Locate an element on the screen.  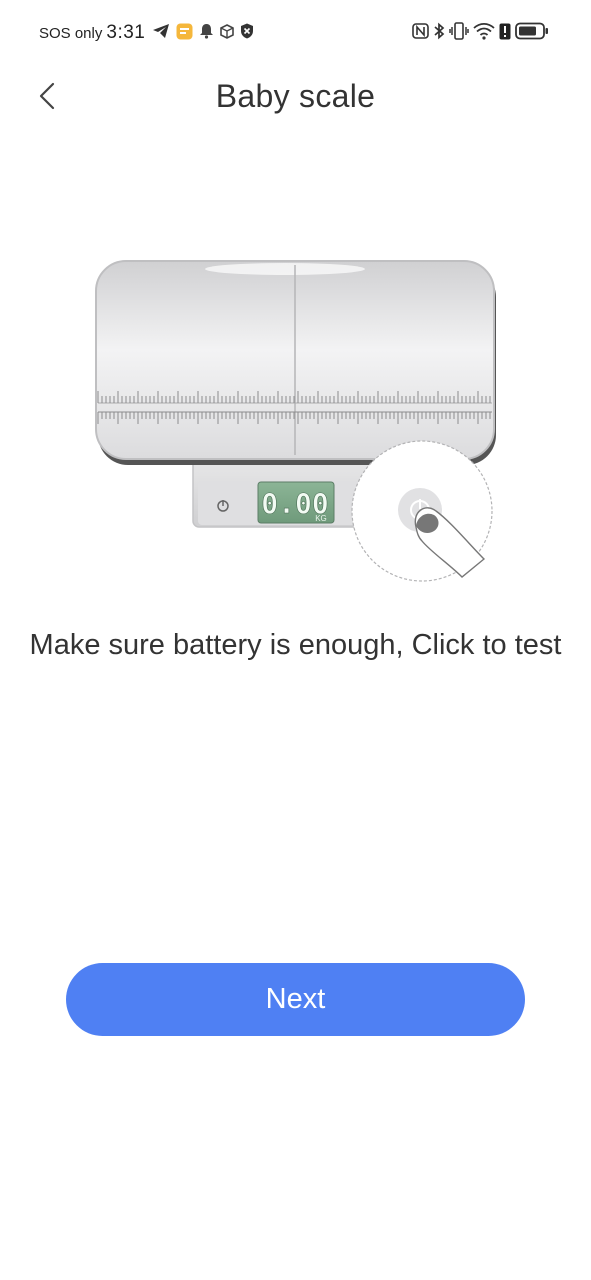
status-bar: SOS only 3:31 is located at coordinates (295, 33).